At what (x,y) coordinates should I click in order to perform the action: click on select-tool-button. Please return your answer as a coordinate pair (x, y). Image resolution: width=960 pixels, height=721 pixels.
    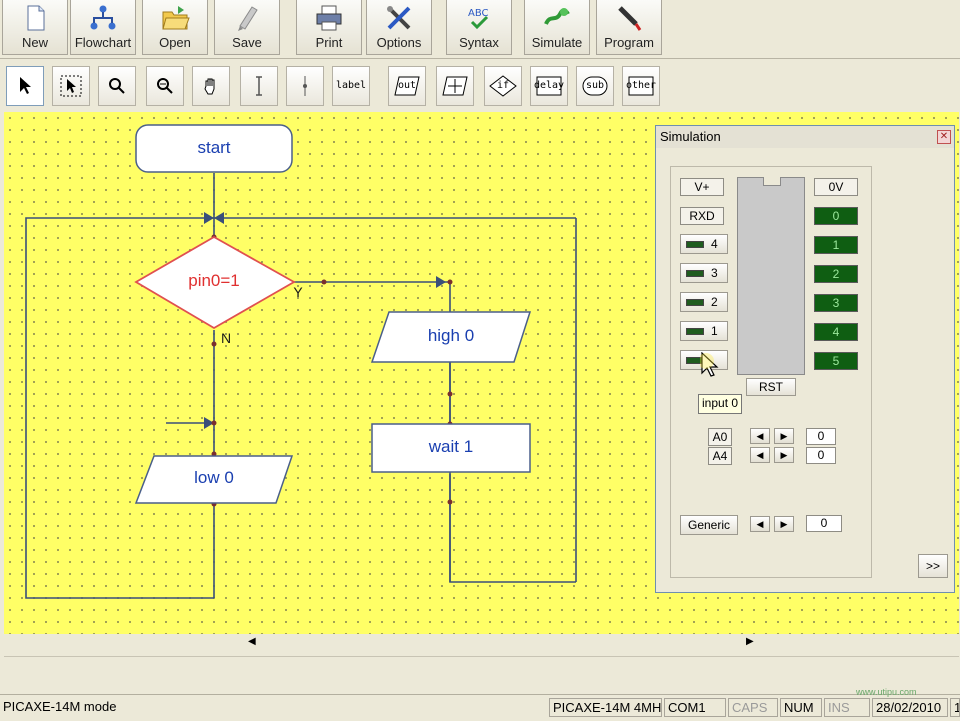
    Looking at the image, I should click on (25, 86).